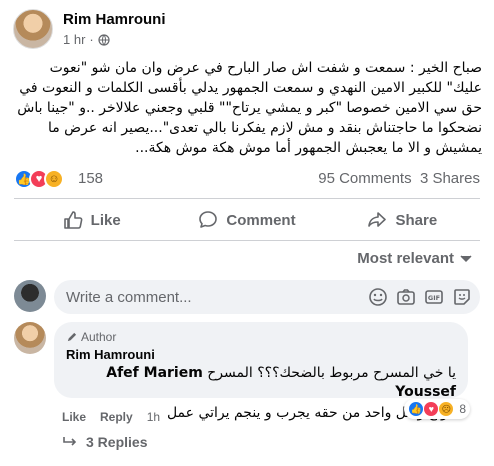  I want to click on share-button: Share, so click(402, 220).